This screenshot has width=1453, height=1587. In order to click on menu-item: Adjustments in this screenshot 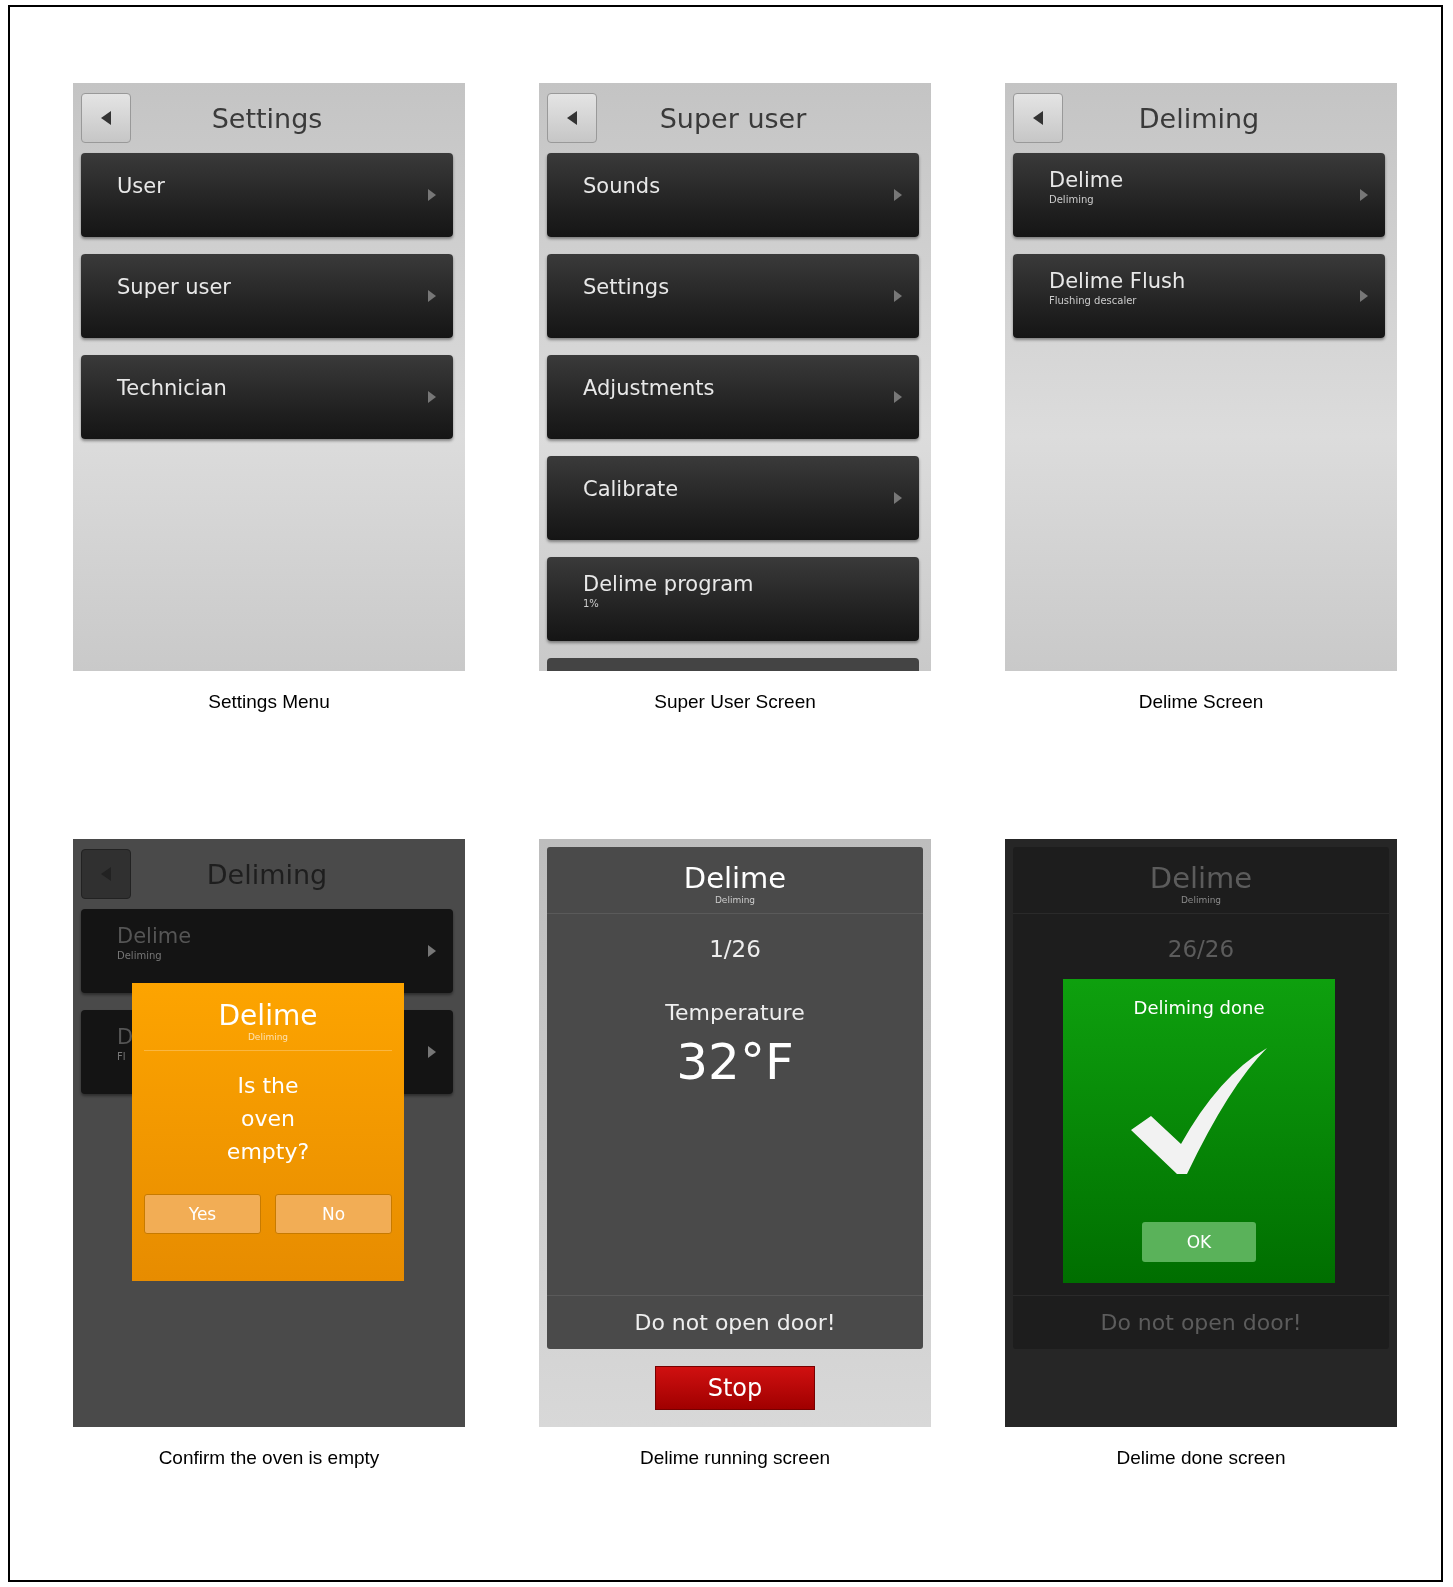, I will do `click(733, 397)`.